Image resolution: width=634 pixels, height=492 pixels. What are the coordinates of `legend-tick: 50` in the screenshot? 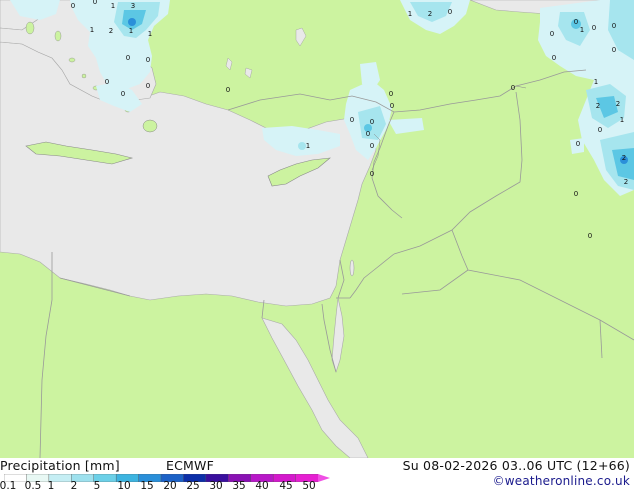 It's located at (309, 486).